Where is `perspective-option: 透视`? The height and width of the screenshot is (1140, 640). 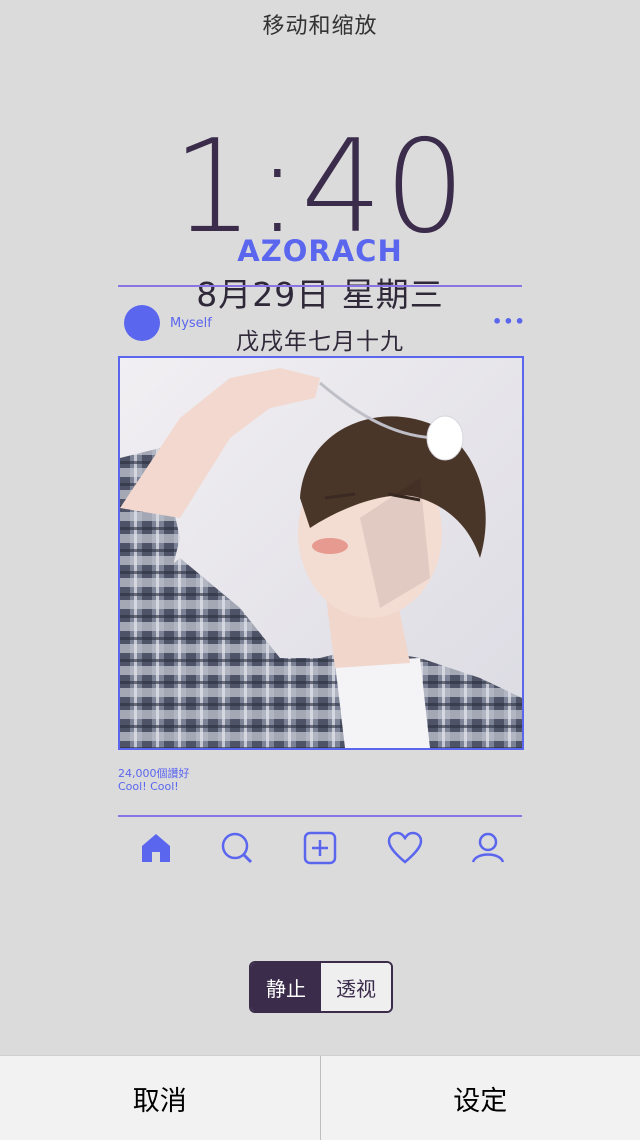 perspective-option: 透视 is located at coordinates (356, 987).